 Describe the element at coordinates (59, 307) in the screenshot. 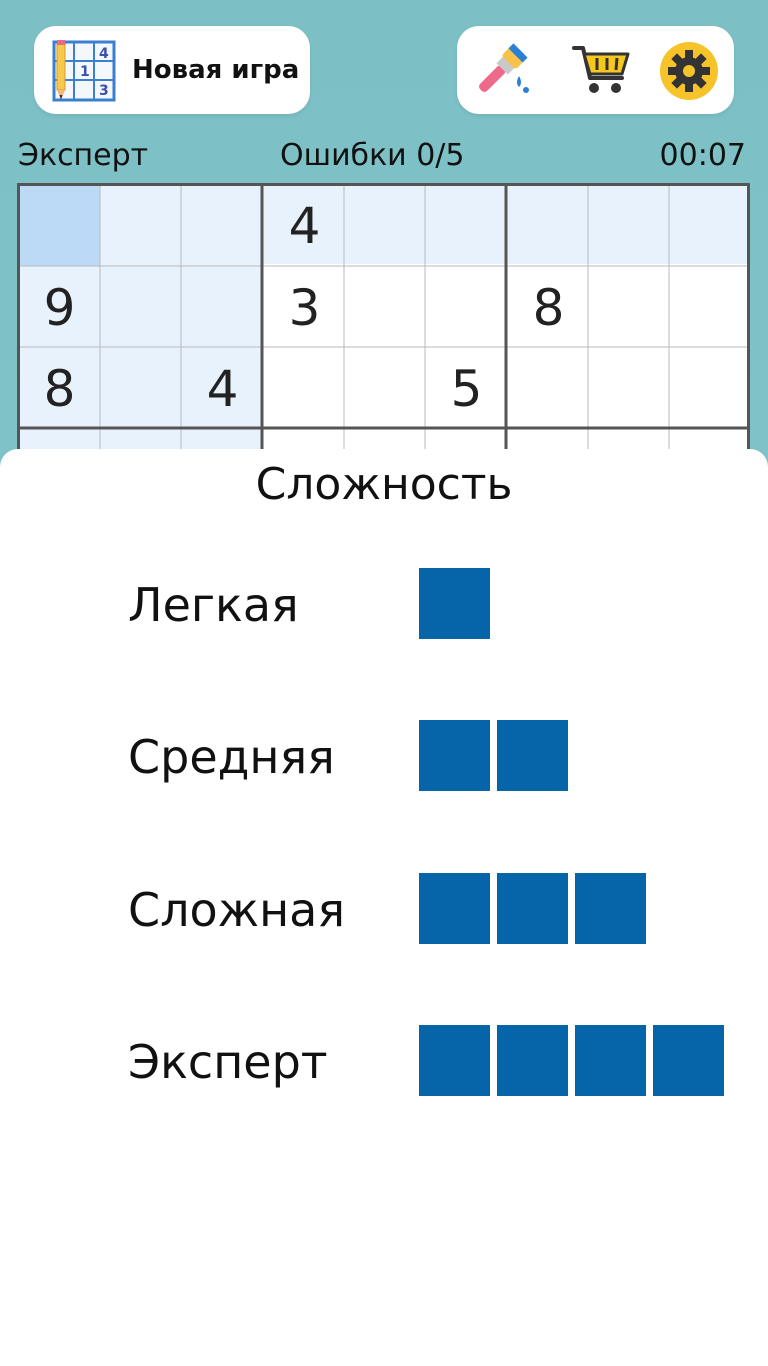

I see `sudoku-cell: 9` at that location.